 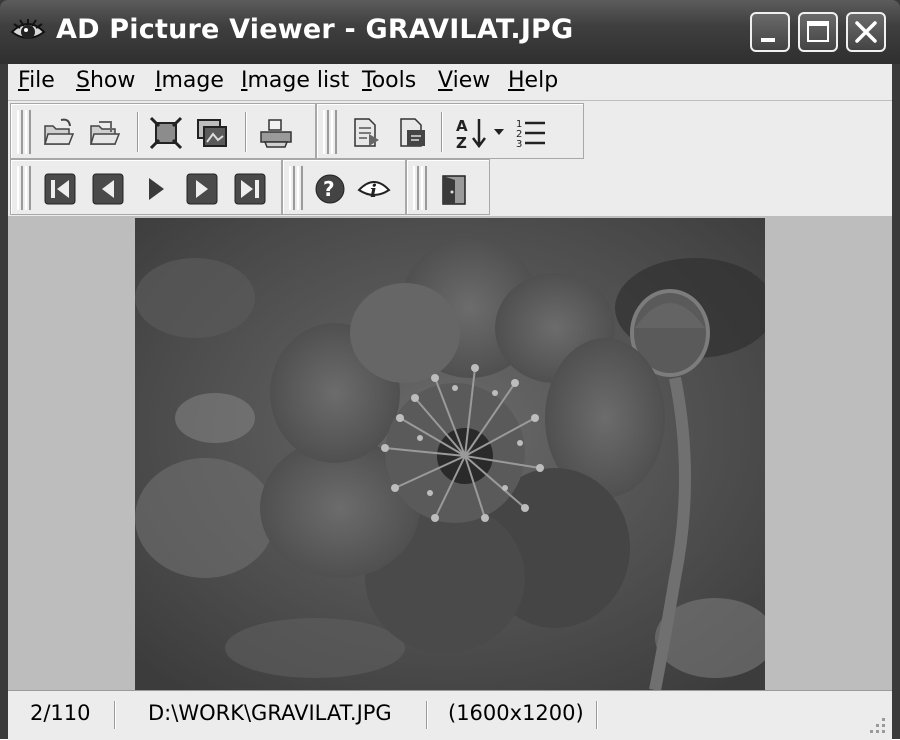 I want to click on help-icon: ?, so click(x=330, y=189).